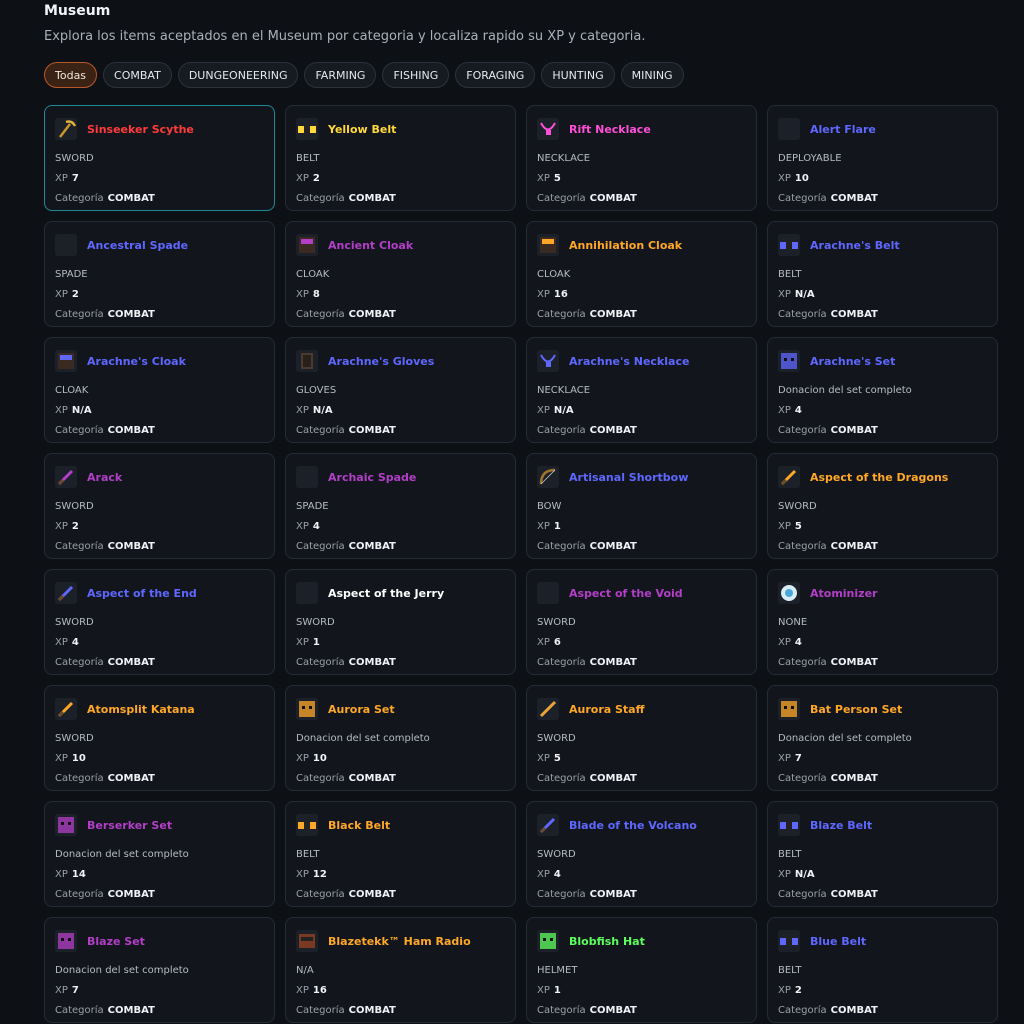  I want to click on item-card-header: Atominizer, so click(882, 593).